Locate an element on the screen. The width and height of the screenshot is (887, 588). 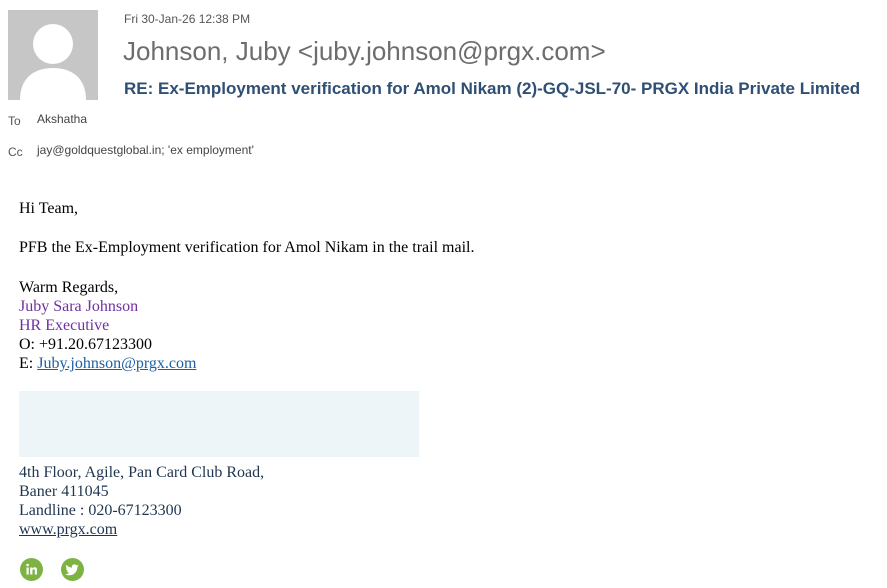
signature-title: HR Executive is located at coordinates (64, 325).